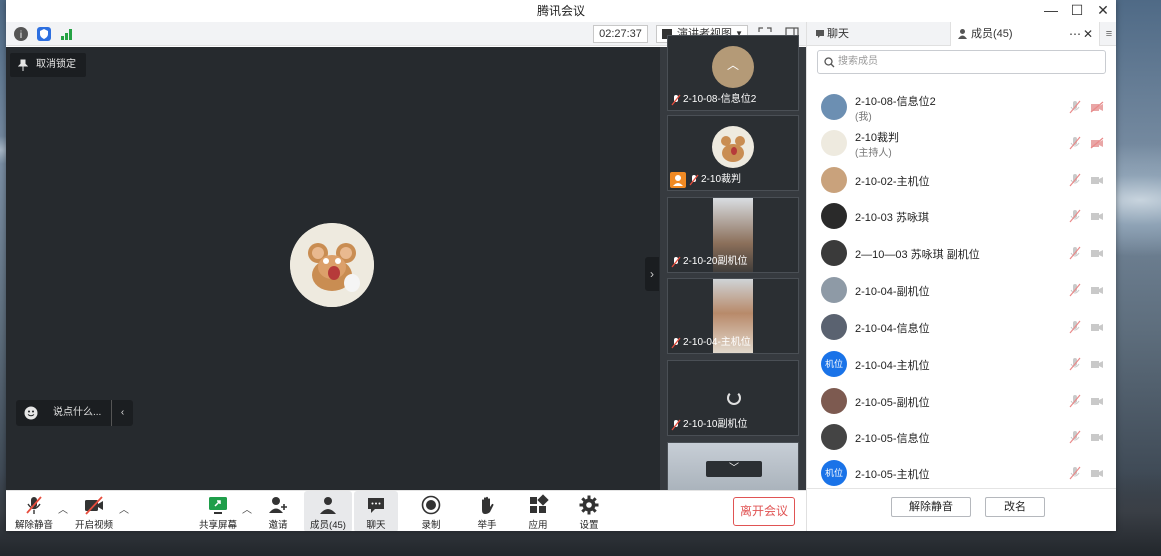  What do you see at coordinates (961, 401) in the screenshot?
I see `member-row: 2-10-05-副机位` at bounding box center [961, 401].